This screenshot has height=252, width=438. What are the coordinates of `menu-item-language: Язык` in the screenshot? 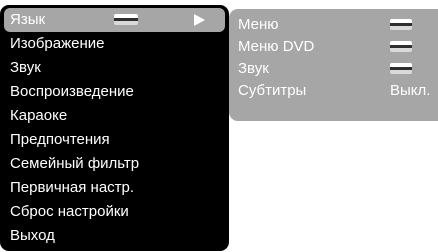 It's located at (114, 20).